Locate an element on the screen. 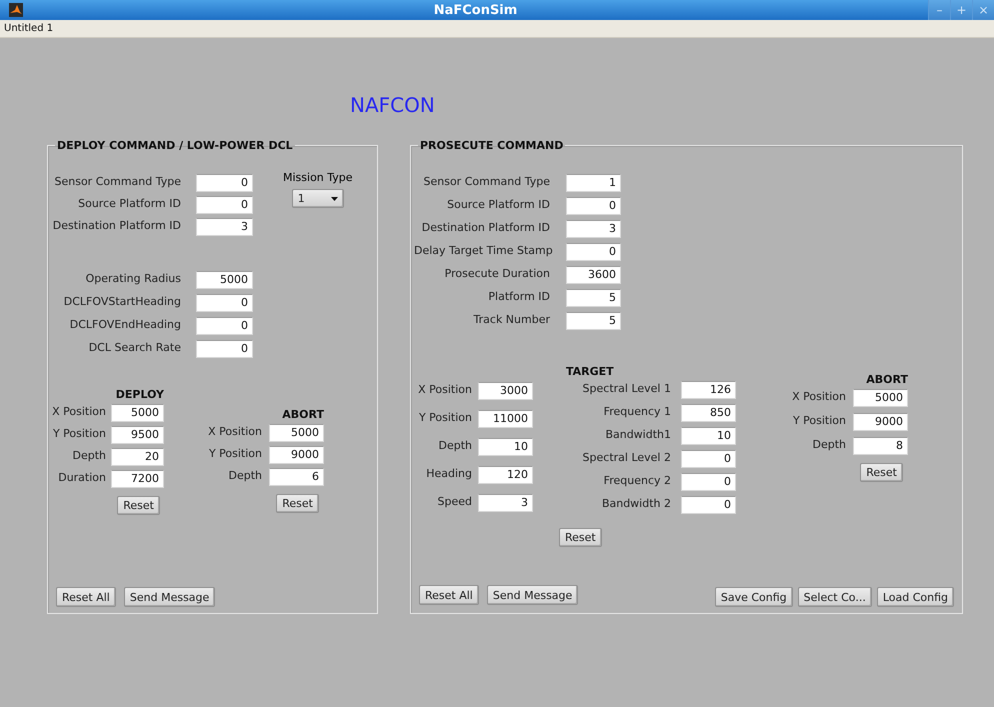  field-label: Operating Radius is located at coordinates (132, 278).